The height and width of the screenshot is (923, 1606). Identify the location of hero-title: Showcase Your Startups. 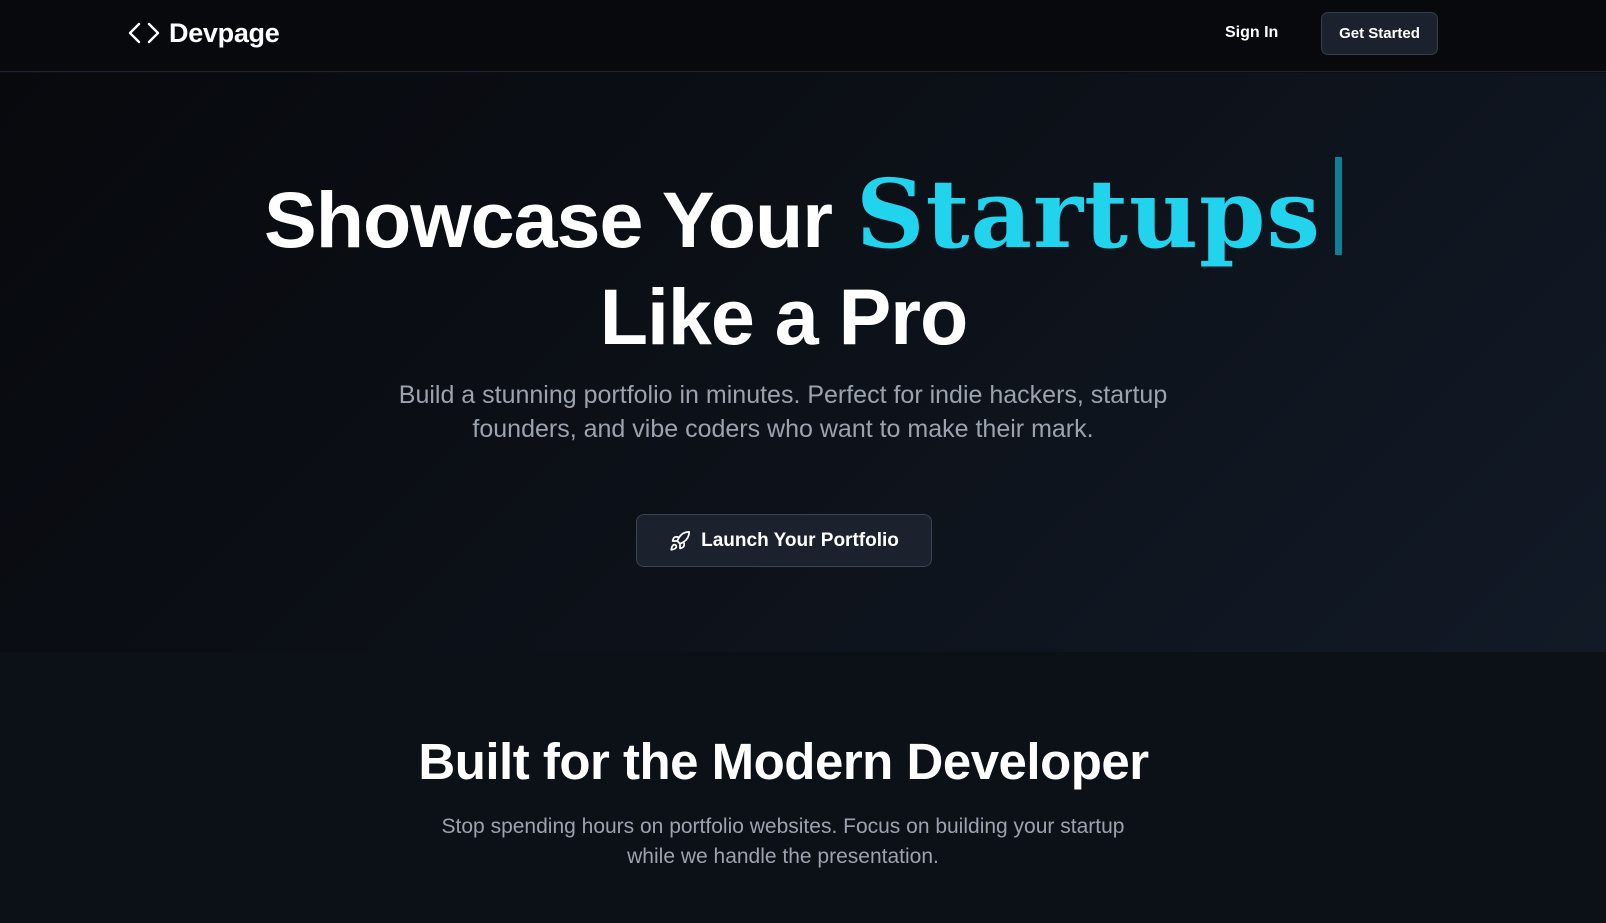
(803, 209).